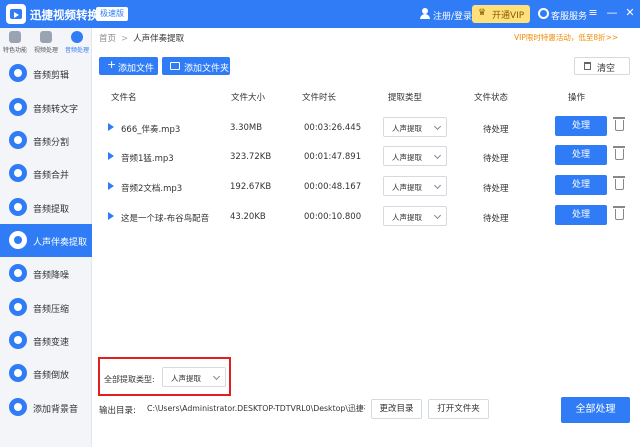 This screenshot has width=640, height=447. I want to click on output-dir-label: 输出目录:, so click(117, 411).